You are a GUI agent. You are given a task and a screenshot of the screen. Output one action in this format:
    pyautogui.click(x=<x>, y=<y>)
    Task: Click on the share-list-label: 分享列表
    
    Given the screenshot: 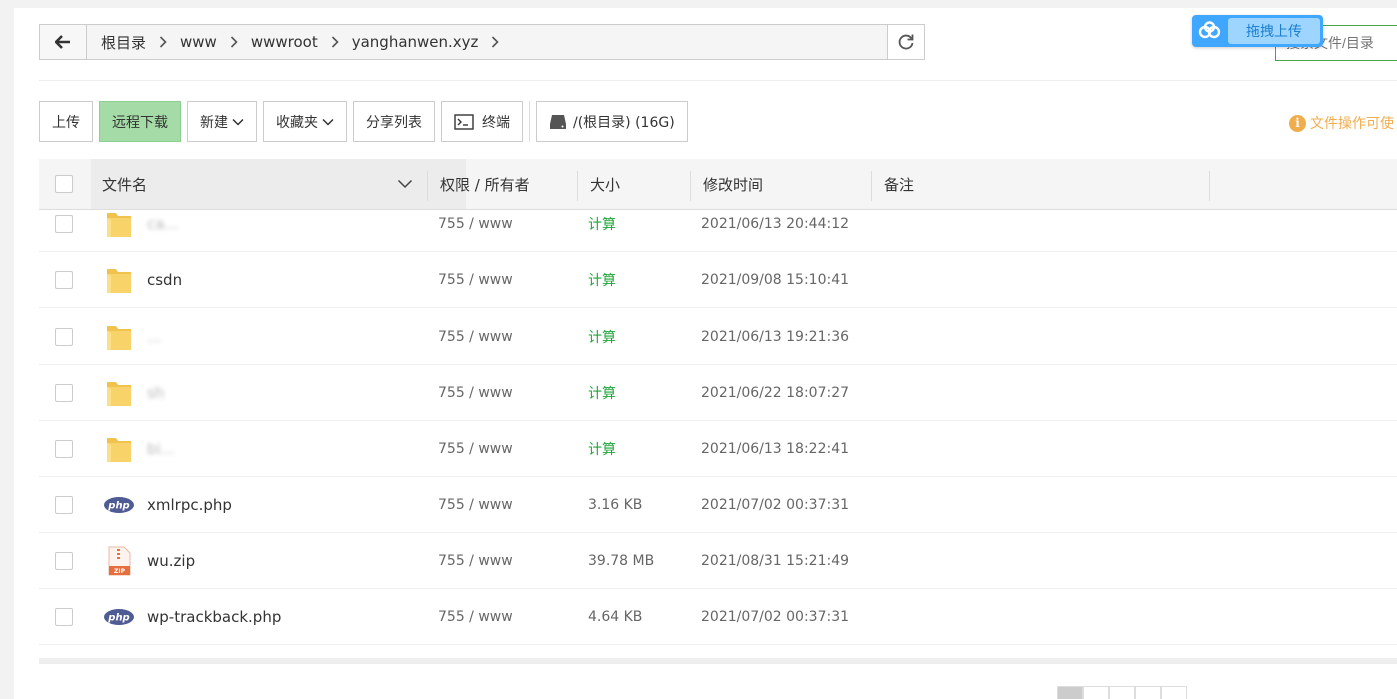 What is the action you would take?
    pyautogui.click(x=394, y=122)
    